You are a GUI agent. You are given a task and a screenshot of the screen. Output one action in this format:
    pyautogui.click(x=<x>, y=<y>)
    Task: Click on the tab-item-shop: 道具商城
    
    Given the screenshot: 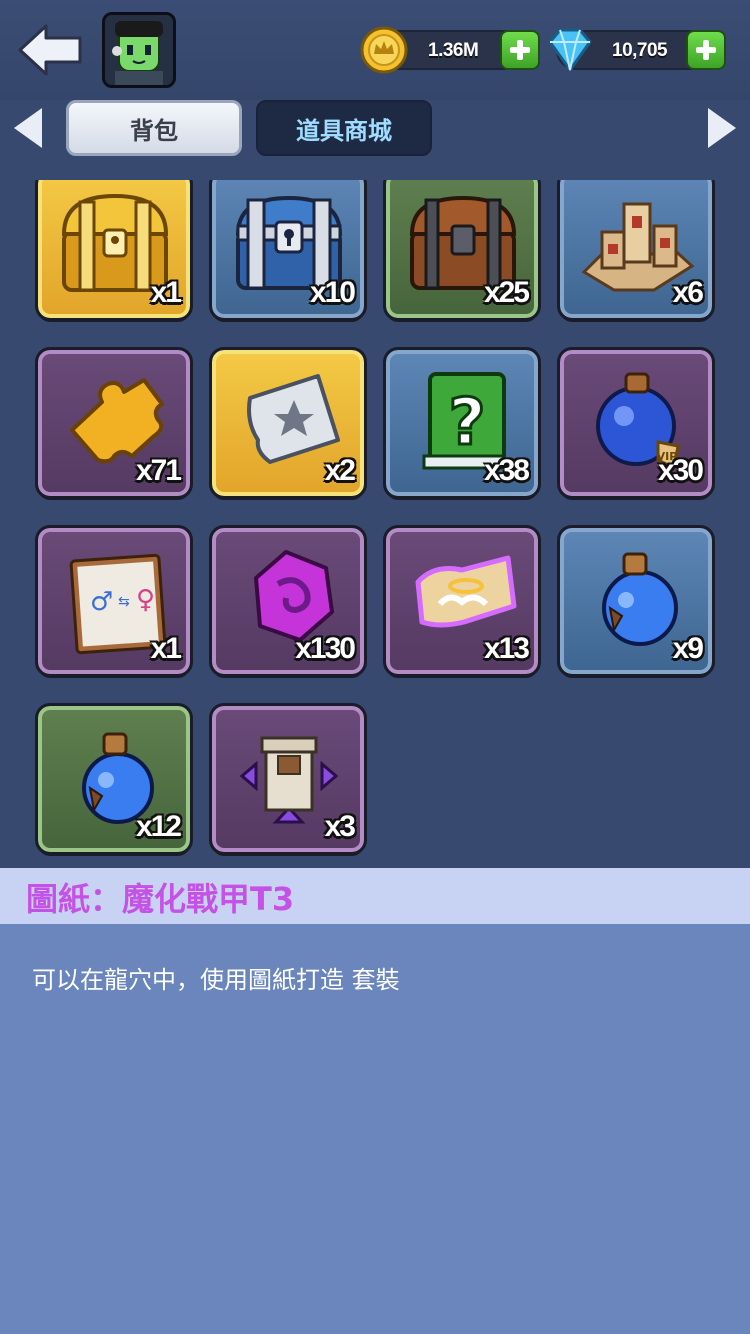 What is the action you would take?
    pyautogui.click(x=344, y=128)
    